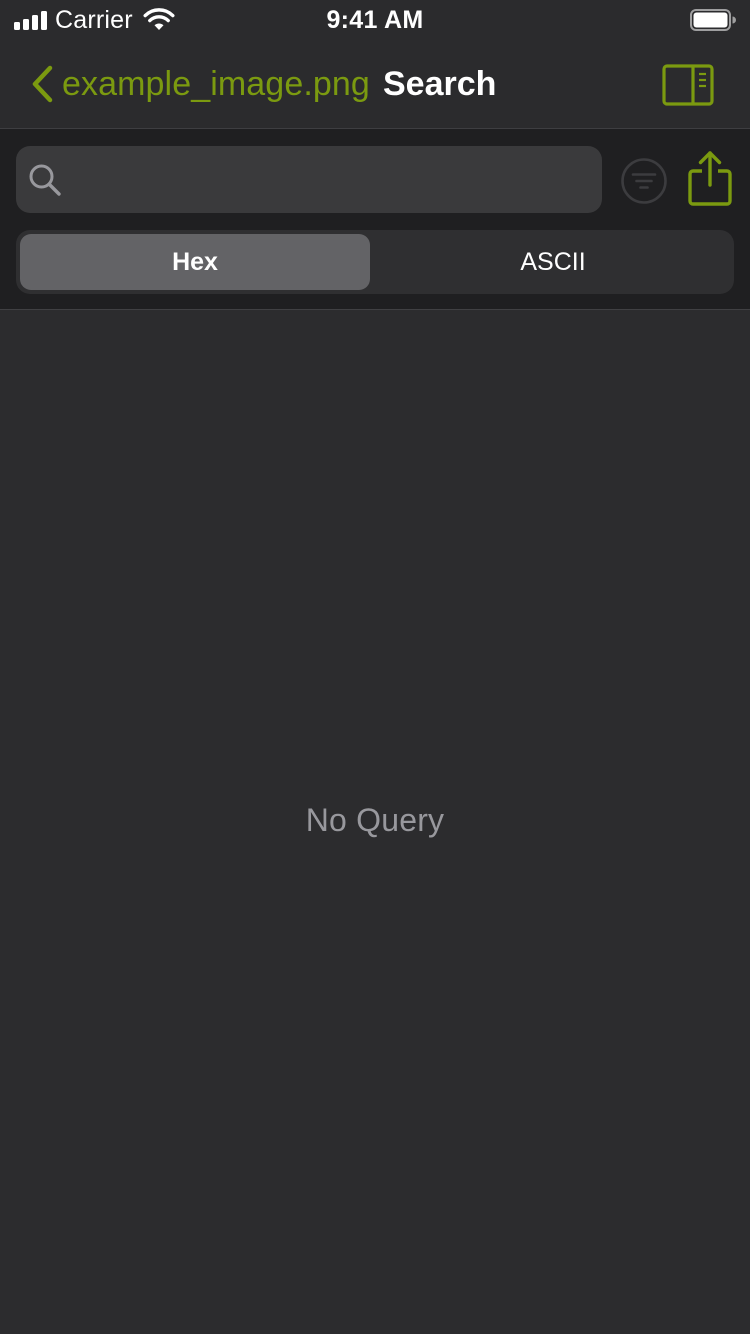 Image resolution: width=750 pixels, height=1334 pixels. I want to click on back-button: example_image.png, so click(200, 84).